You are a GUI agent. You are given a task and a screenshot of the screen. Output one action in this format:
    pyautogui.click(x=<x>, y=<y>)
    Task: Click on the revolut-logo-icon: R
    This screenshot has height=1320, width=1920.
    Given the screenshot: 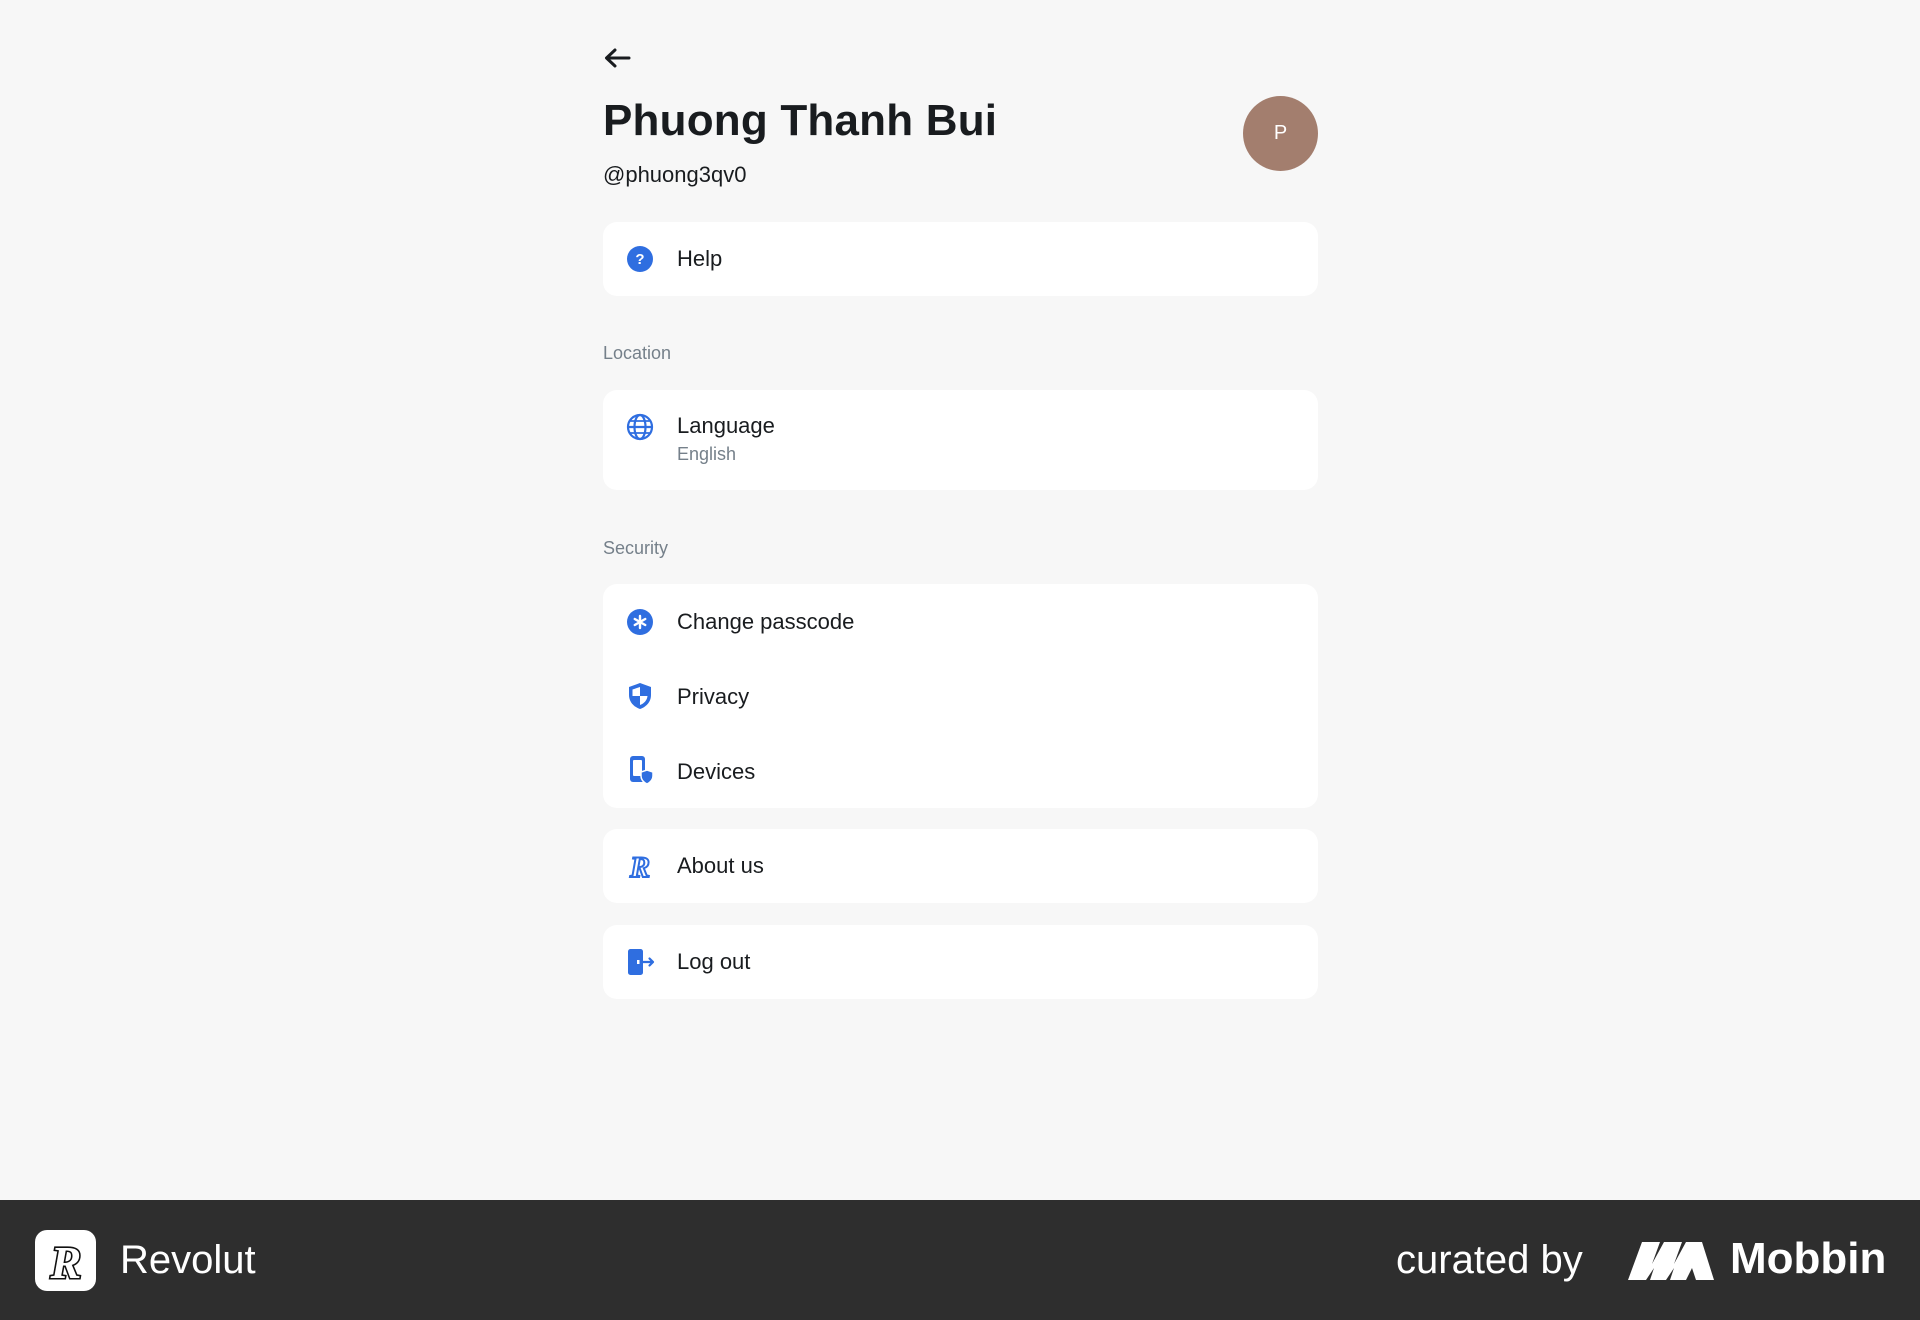 What is the action you would take?
    pyautogui.click(x=65, y=1260)
    